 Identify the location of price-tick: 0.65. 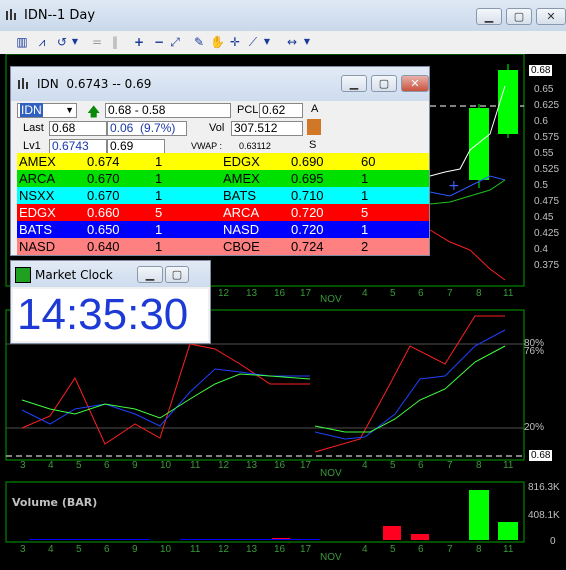
(544, 89).